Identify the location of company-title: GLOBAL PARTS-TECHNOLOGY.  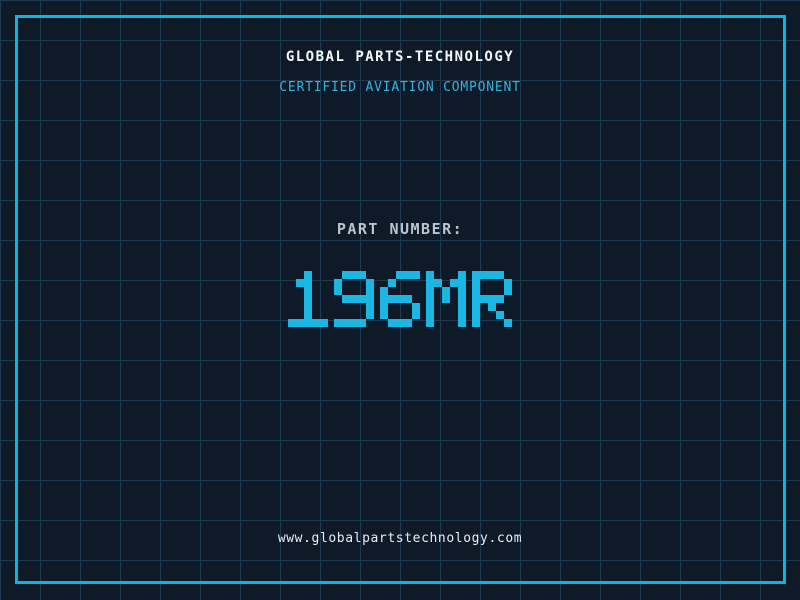
(400, 57).